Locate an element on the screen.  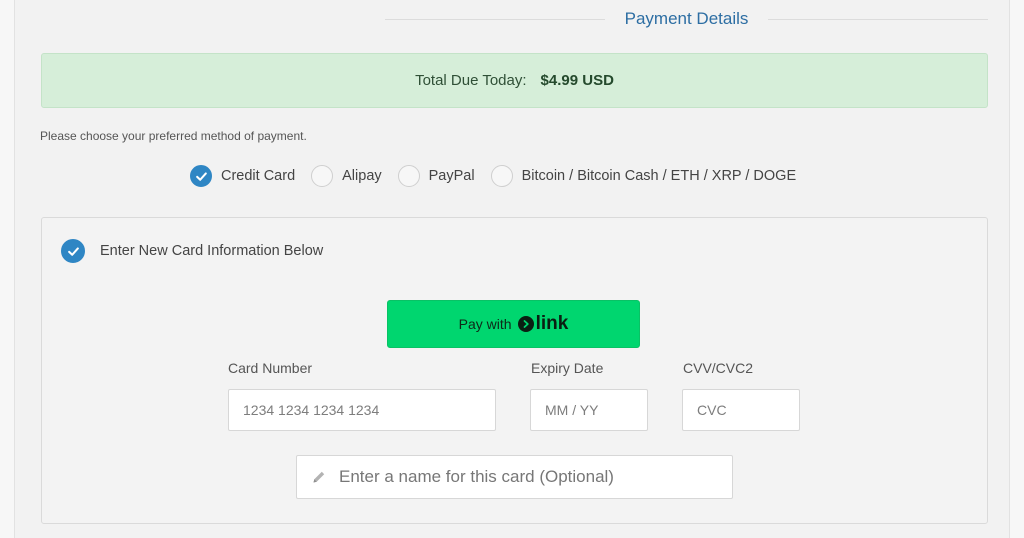
link-logo: link is located at coordinates (543, 324).